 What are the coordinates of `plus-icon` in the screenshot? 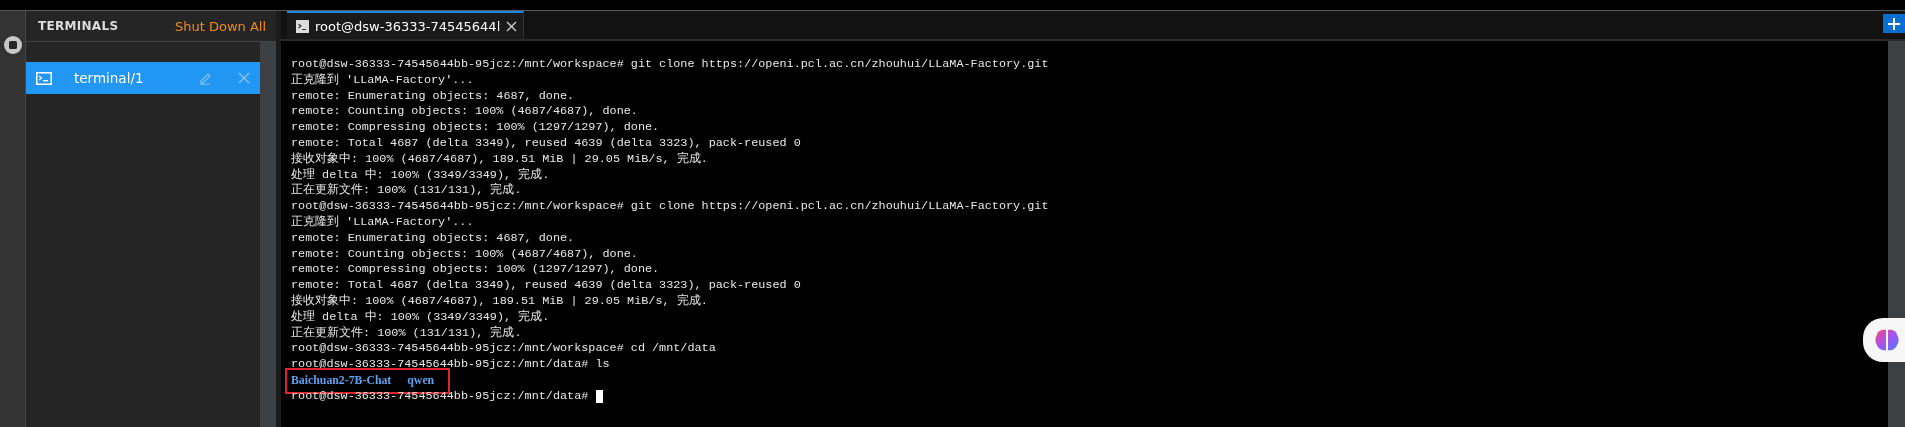 It's located at (1894, 23).